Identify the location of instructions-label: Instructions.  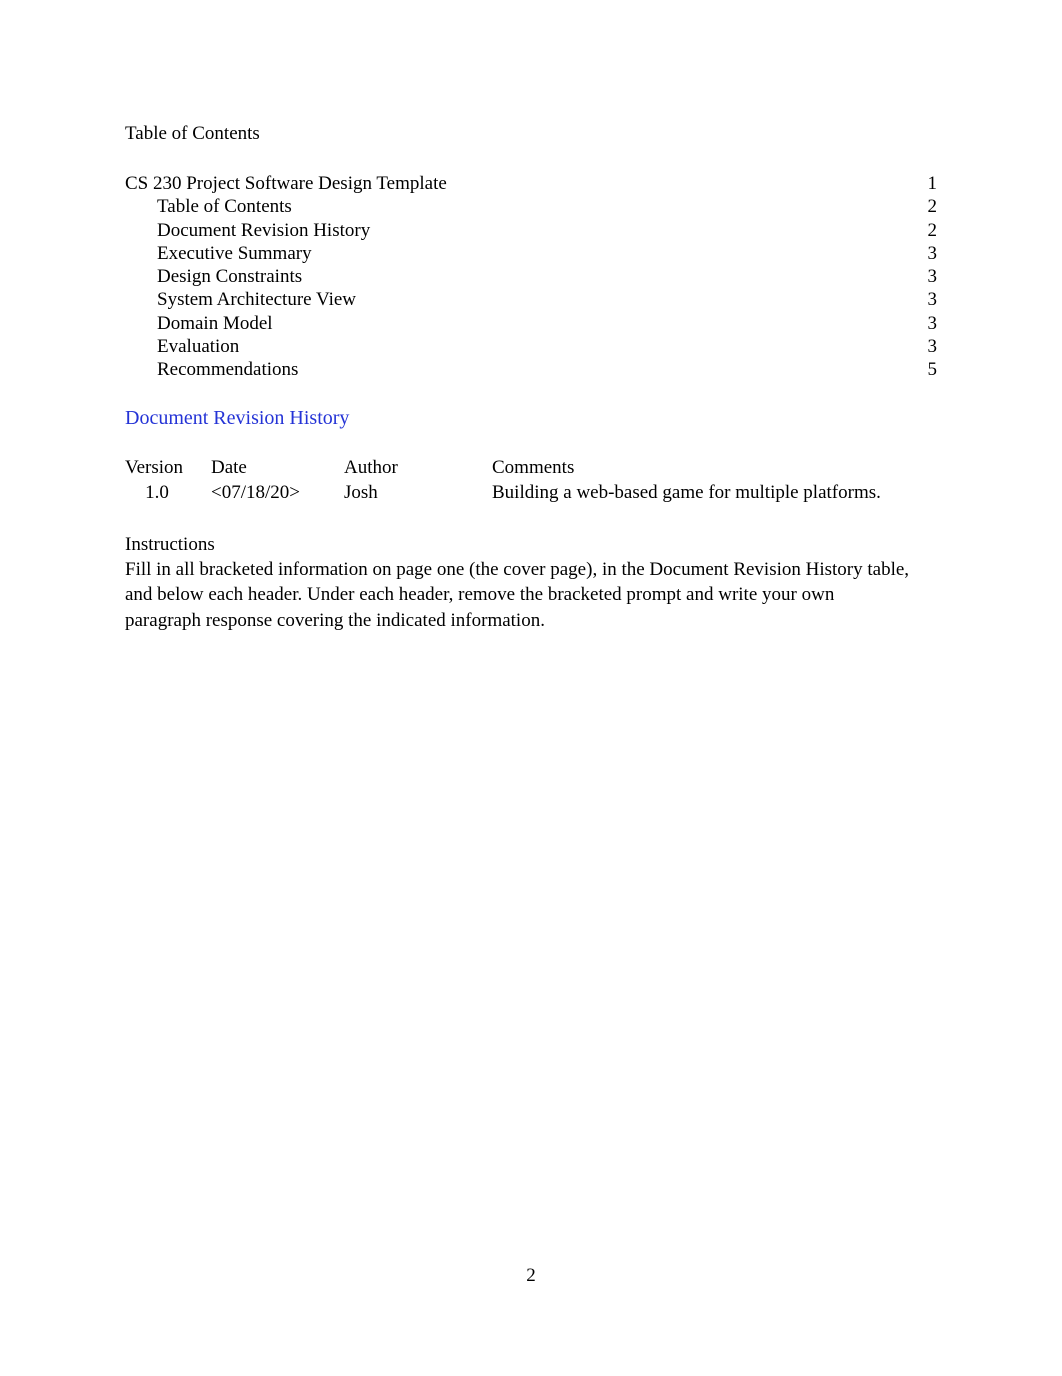
(170, 544).